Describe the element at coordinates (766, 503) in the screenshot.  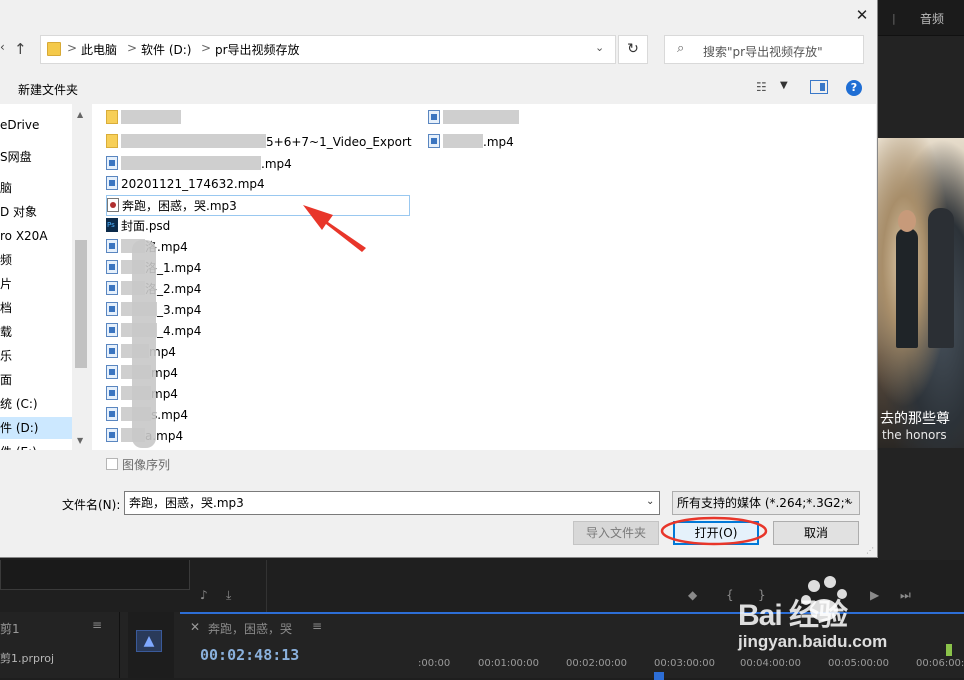
I see `file-type-select: 所有支持的媒体 (*.264;*.3G2;*` at that location.